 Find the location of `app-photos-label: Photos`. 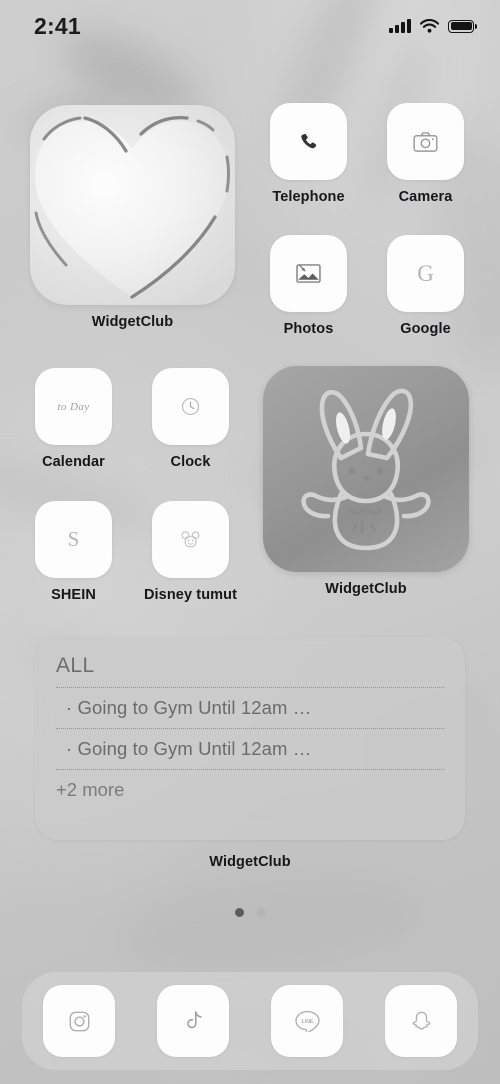

app-photos-label: Photos is located at coordinates (308, 329).